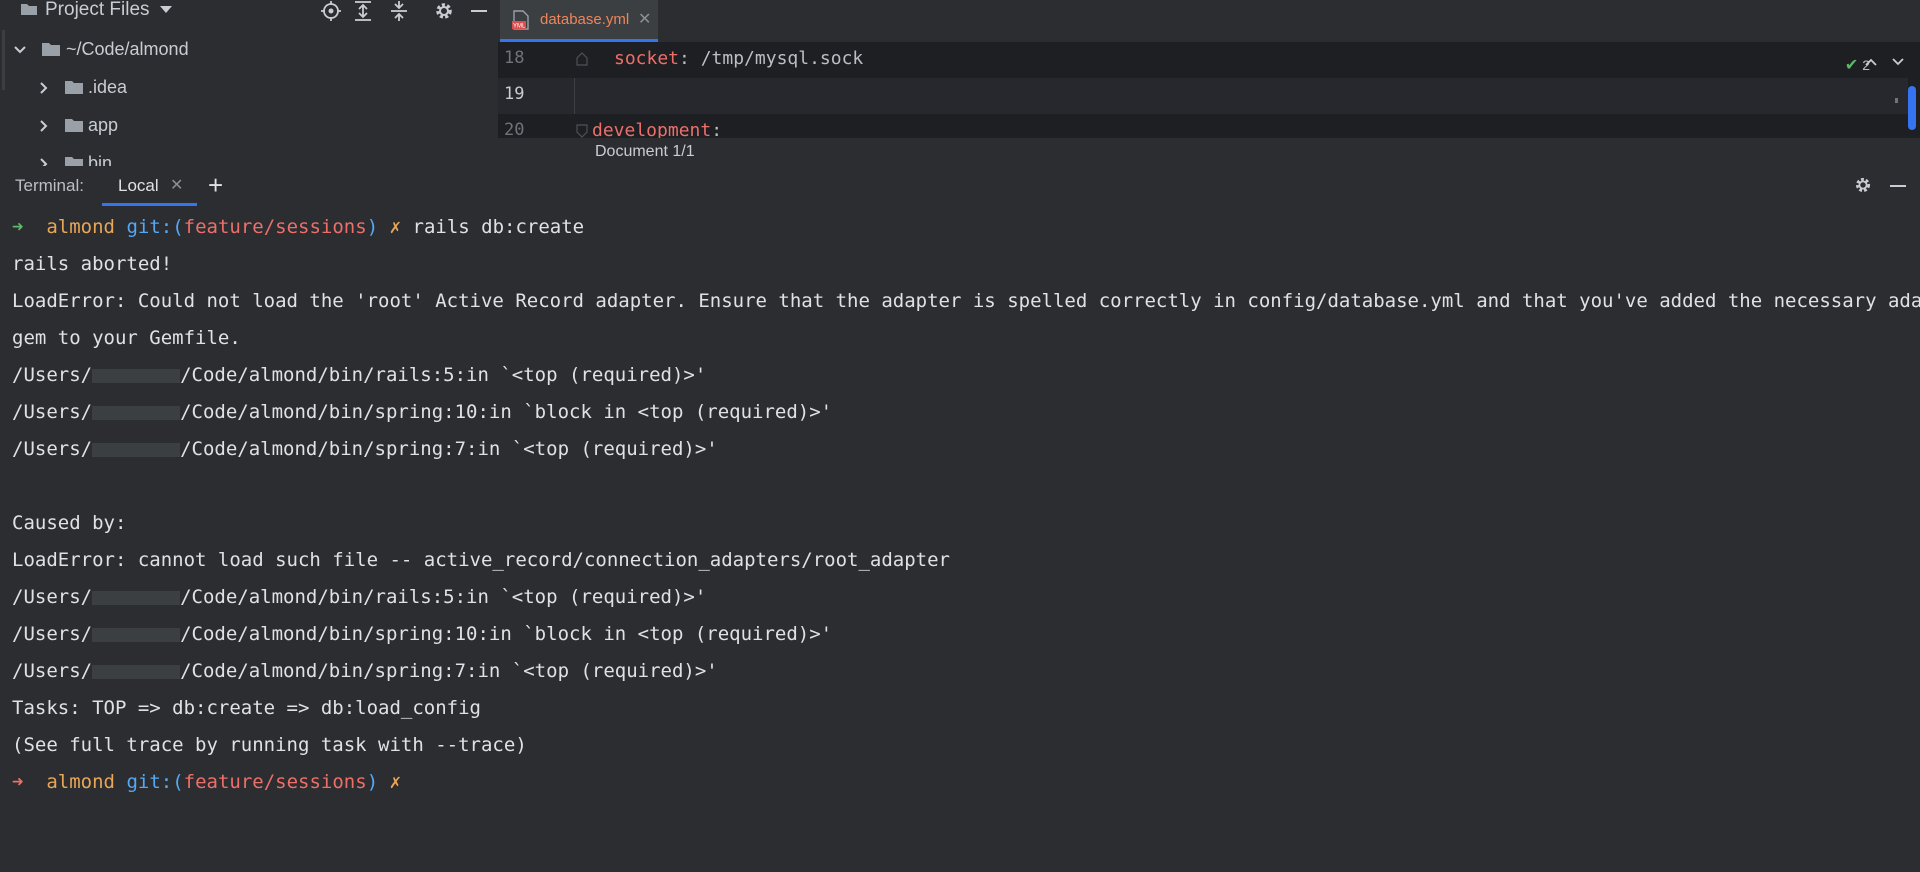 This screenshot has height=872, width=1920. What do you see at coordinates (49, 185) in the screenshot?
I see `terminal-title: Terminal:` at bounding box center [49, 185].